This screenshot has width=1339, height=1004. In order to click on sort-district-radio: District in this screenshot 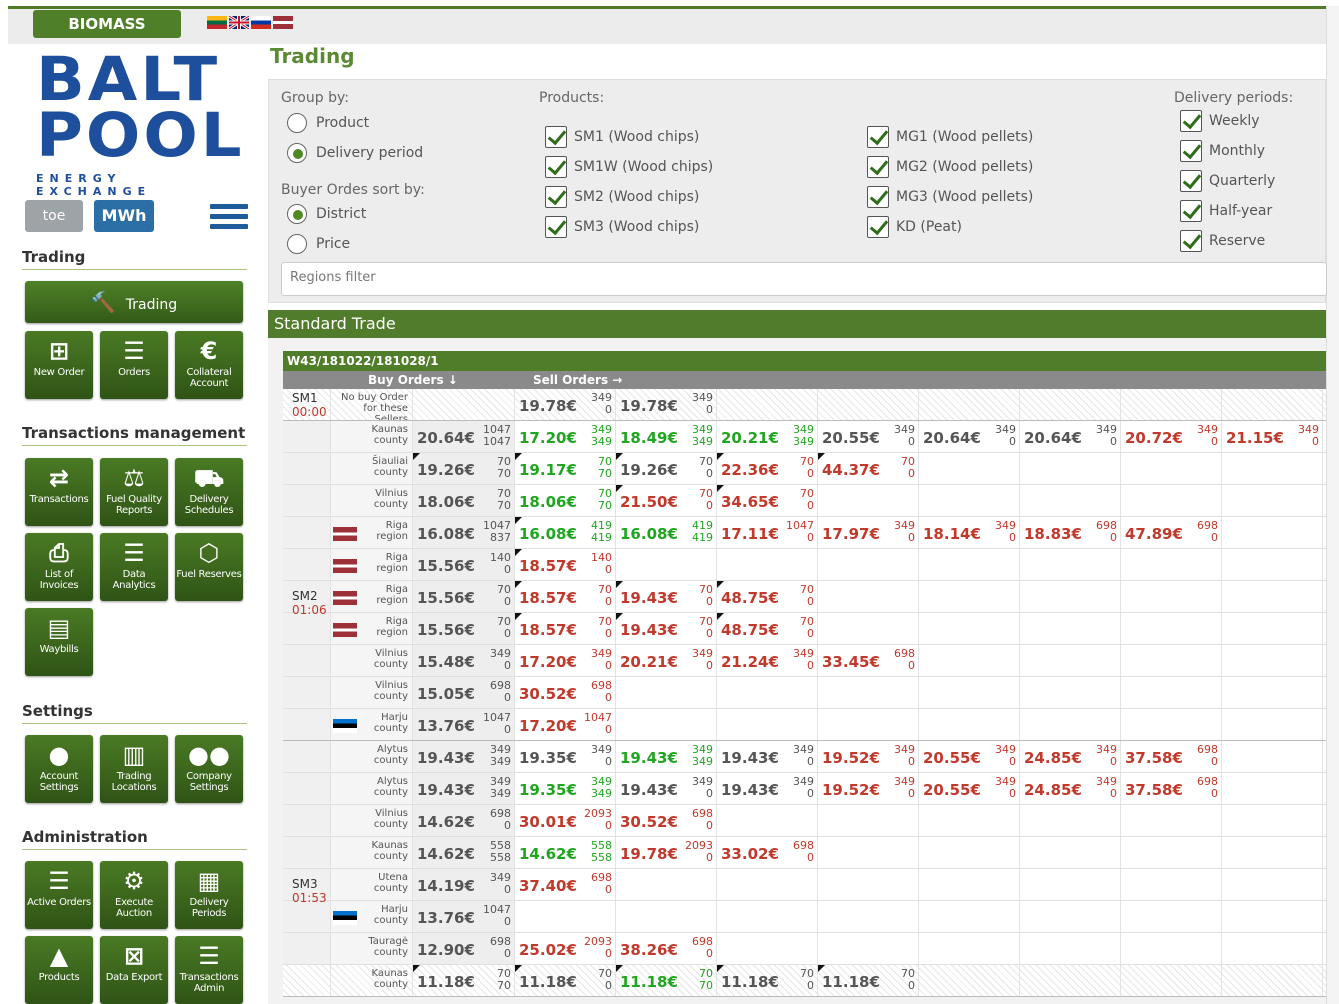, I will do `click(326, 214)`.